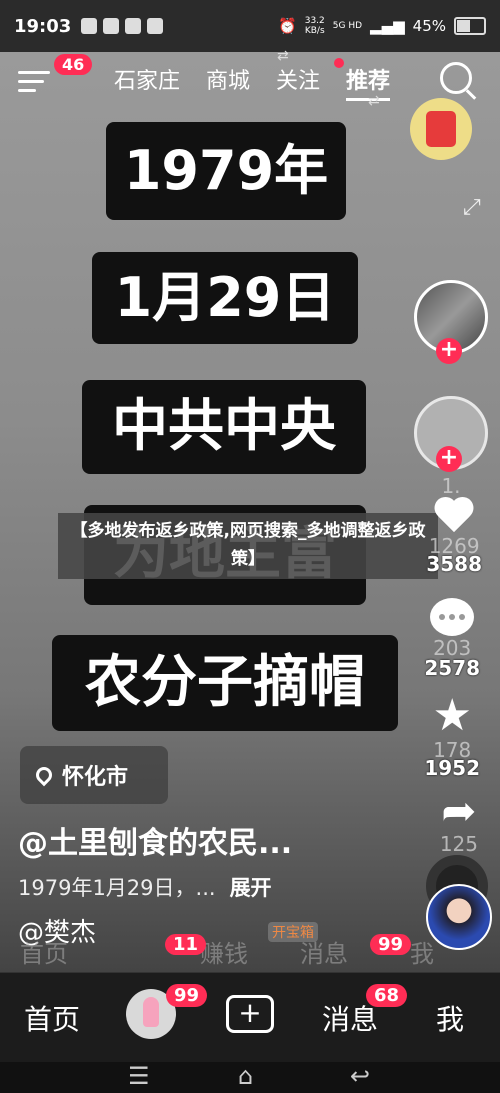 The width and height of the screenshot is (500, 1093). Describe the element at coordinates (472, 207) in the screenshot. I see `fullscreen-icon: ⤢` at that location.